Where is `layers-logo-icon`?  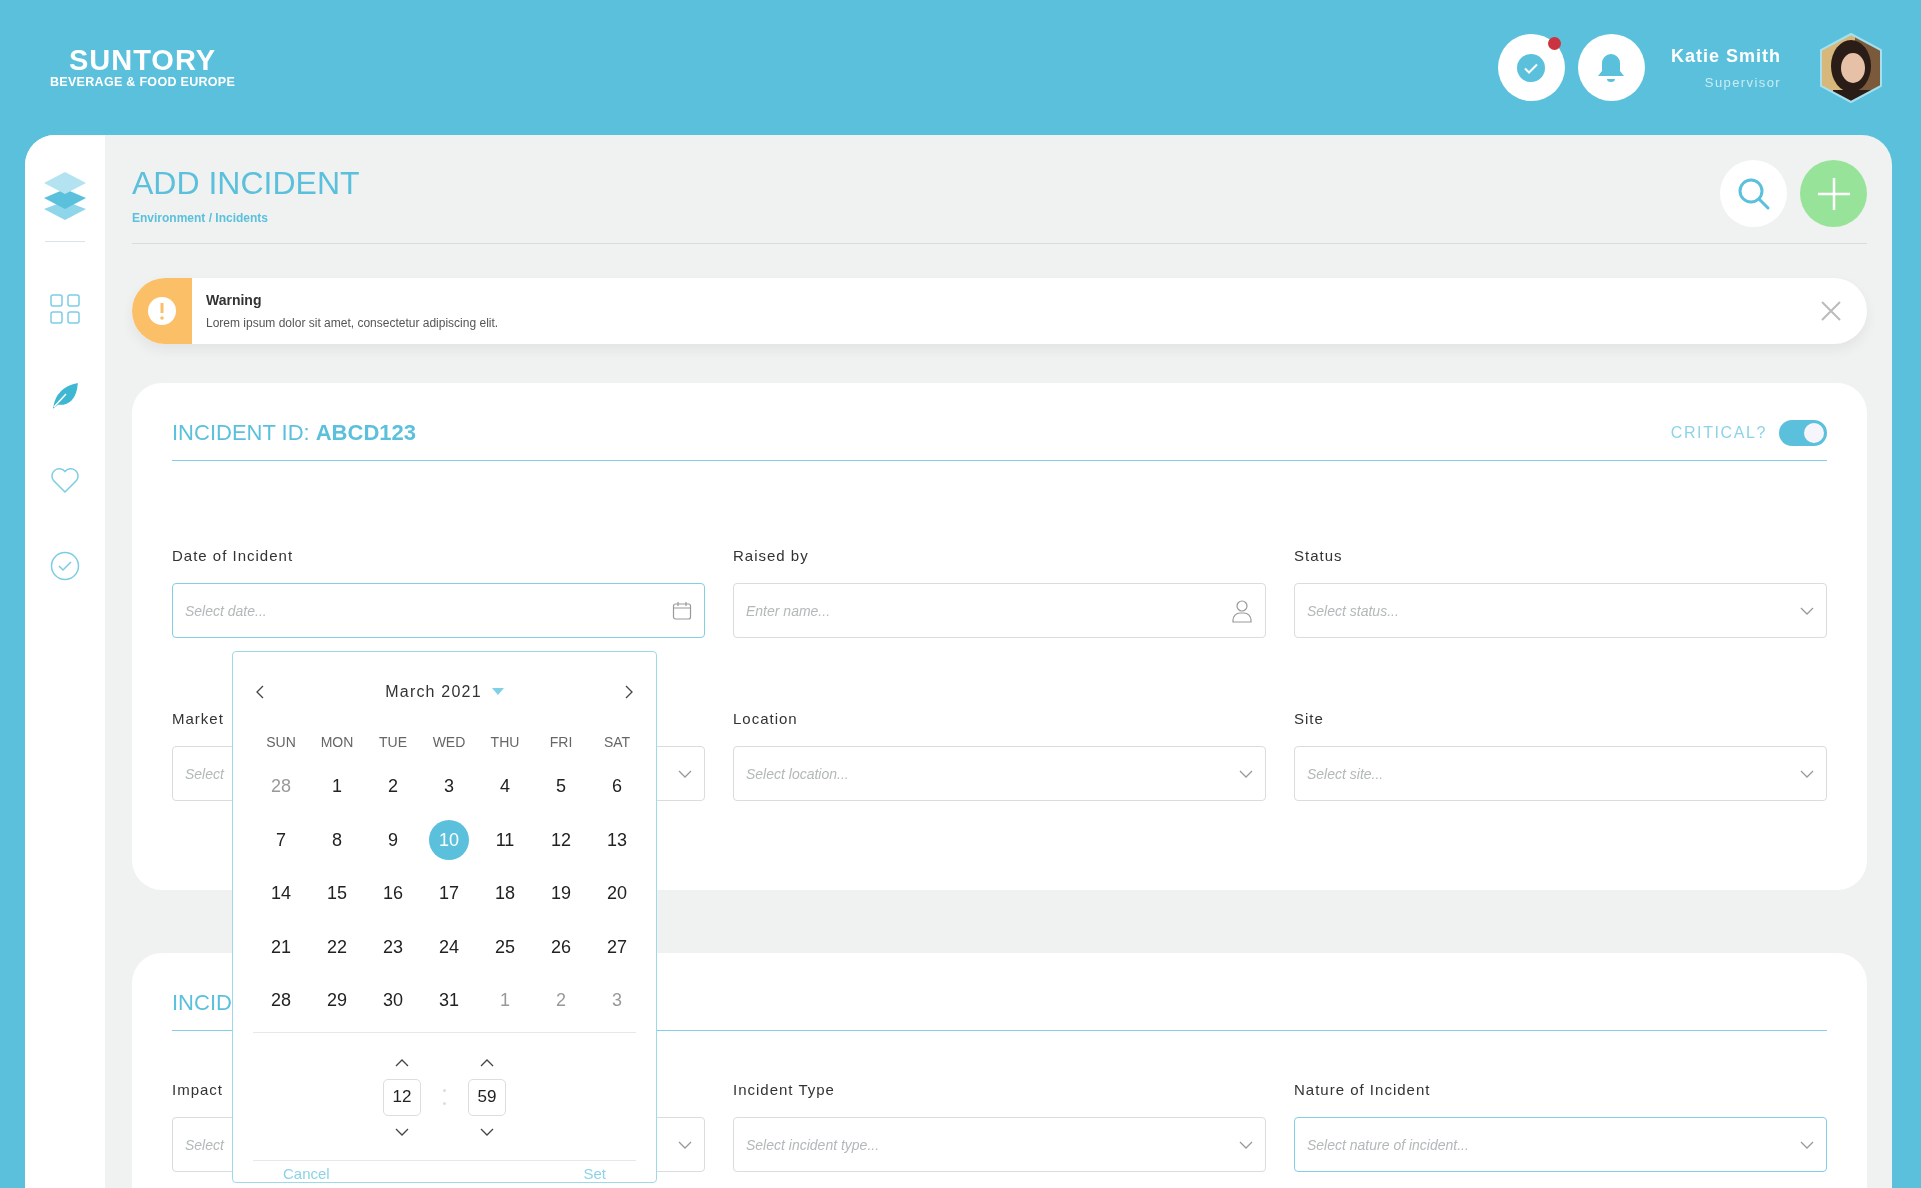 layers-logo-icon is located at coordinates (65, 196).